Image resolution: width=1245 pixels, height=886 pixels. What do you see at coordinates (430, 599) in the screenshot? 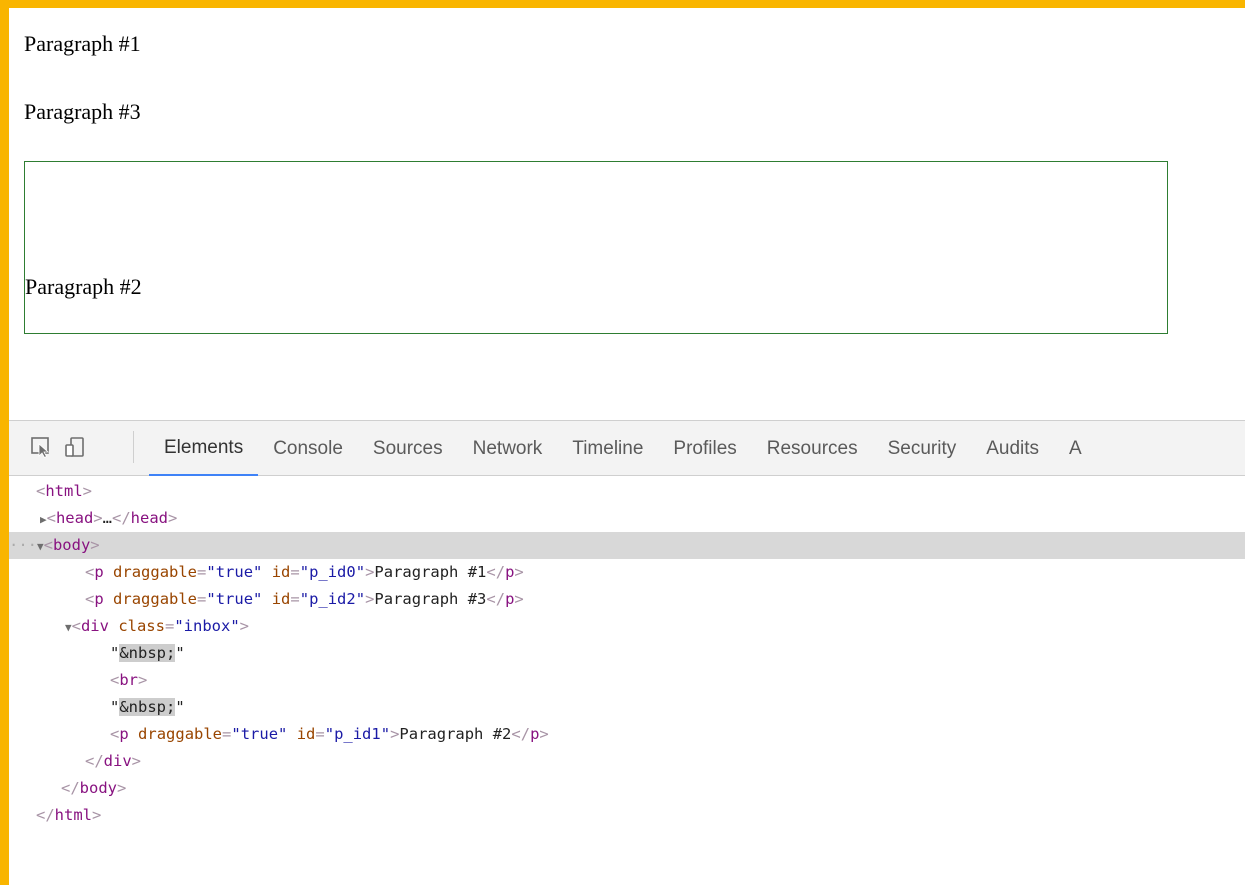
I see `text-node: Paragraph #3` at bounding box center [430, 599].